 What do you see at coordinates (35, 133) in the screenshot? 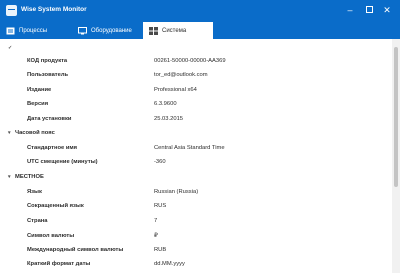
I see `group-title: Часовой пояс` at bounding box center [35, 133].